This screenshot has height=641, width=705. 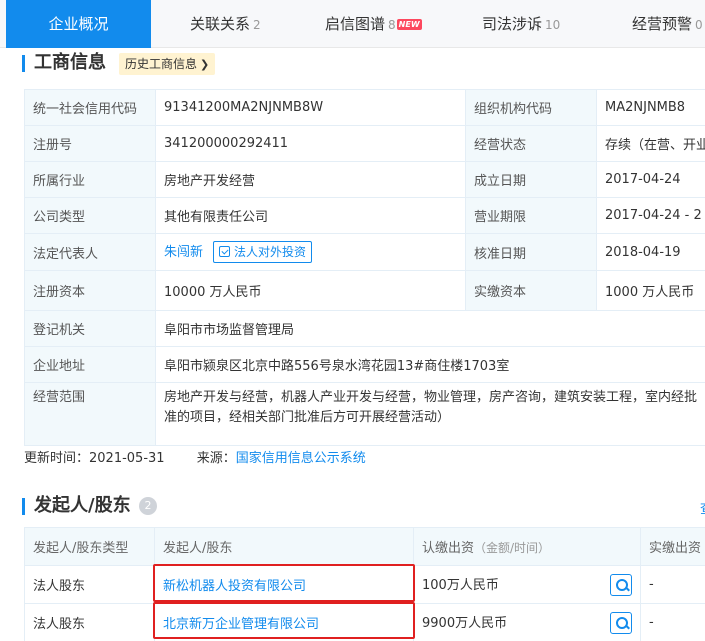 I want to click on business-info-heading: 工商信息 历史工商信息 ❯, so click(x=142, y=63).